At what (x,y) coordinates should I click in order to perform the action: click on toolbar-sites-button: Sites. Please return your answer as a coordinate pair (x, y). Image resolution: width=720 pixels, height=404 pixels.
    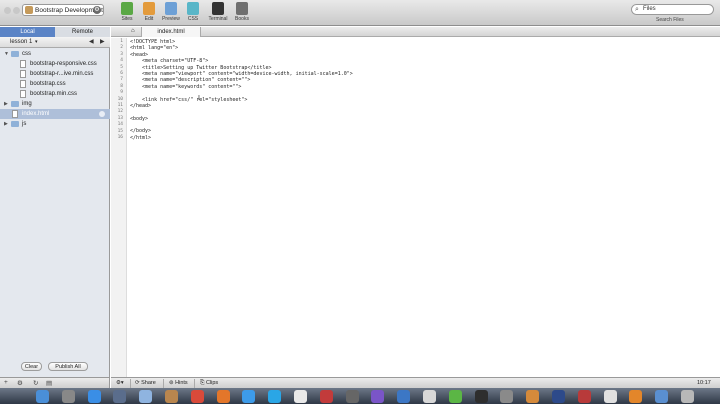
    Looking at the image, I should click on (127, 13).